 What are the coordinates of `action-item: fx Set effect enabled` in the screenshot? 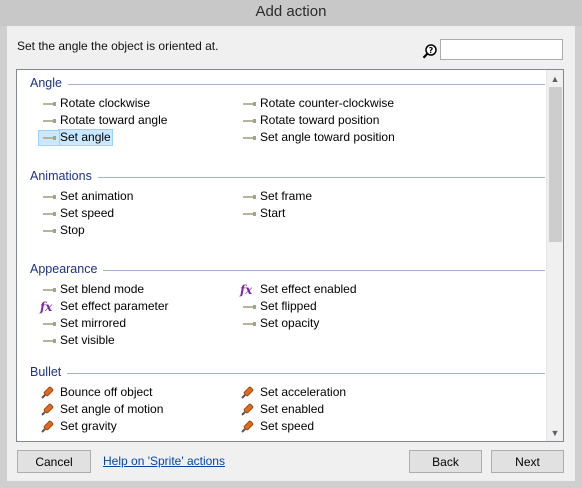 It's located at (298, 289).